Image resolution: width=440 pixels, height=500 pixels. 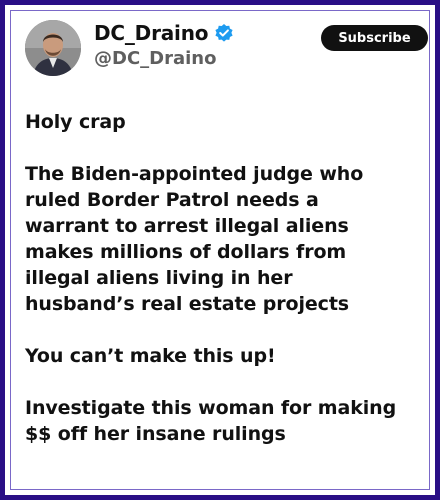 What do you see at coordinates (230, 122) in the screenshot?
I see `tweet-paragraph: Holy crap` at bounding box center [230, 122].